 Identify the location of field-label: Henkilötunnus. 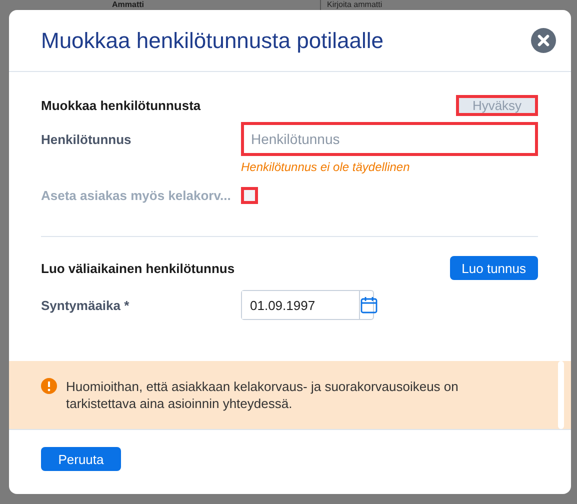
(86, 139).